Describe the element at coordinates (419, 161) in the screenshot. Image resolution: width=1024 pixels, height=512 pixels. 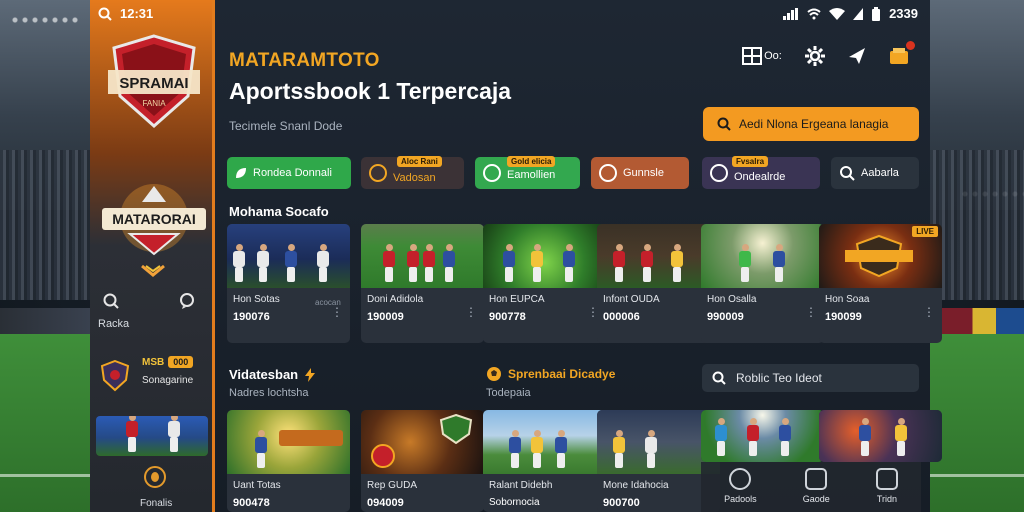
I see `chip-tag: Aloc Rani` at that location.